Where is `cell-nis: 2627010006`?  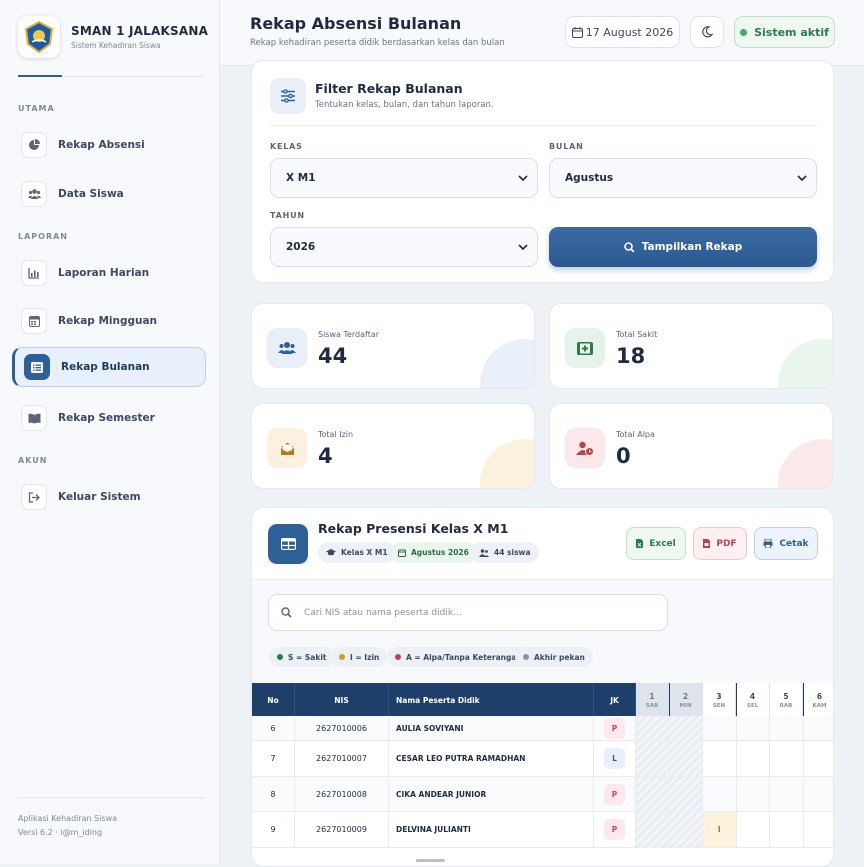
cell-nis: 2627010006 is located at coordinates (342, 728).